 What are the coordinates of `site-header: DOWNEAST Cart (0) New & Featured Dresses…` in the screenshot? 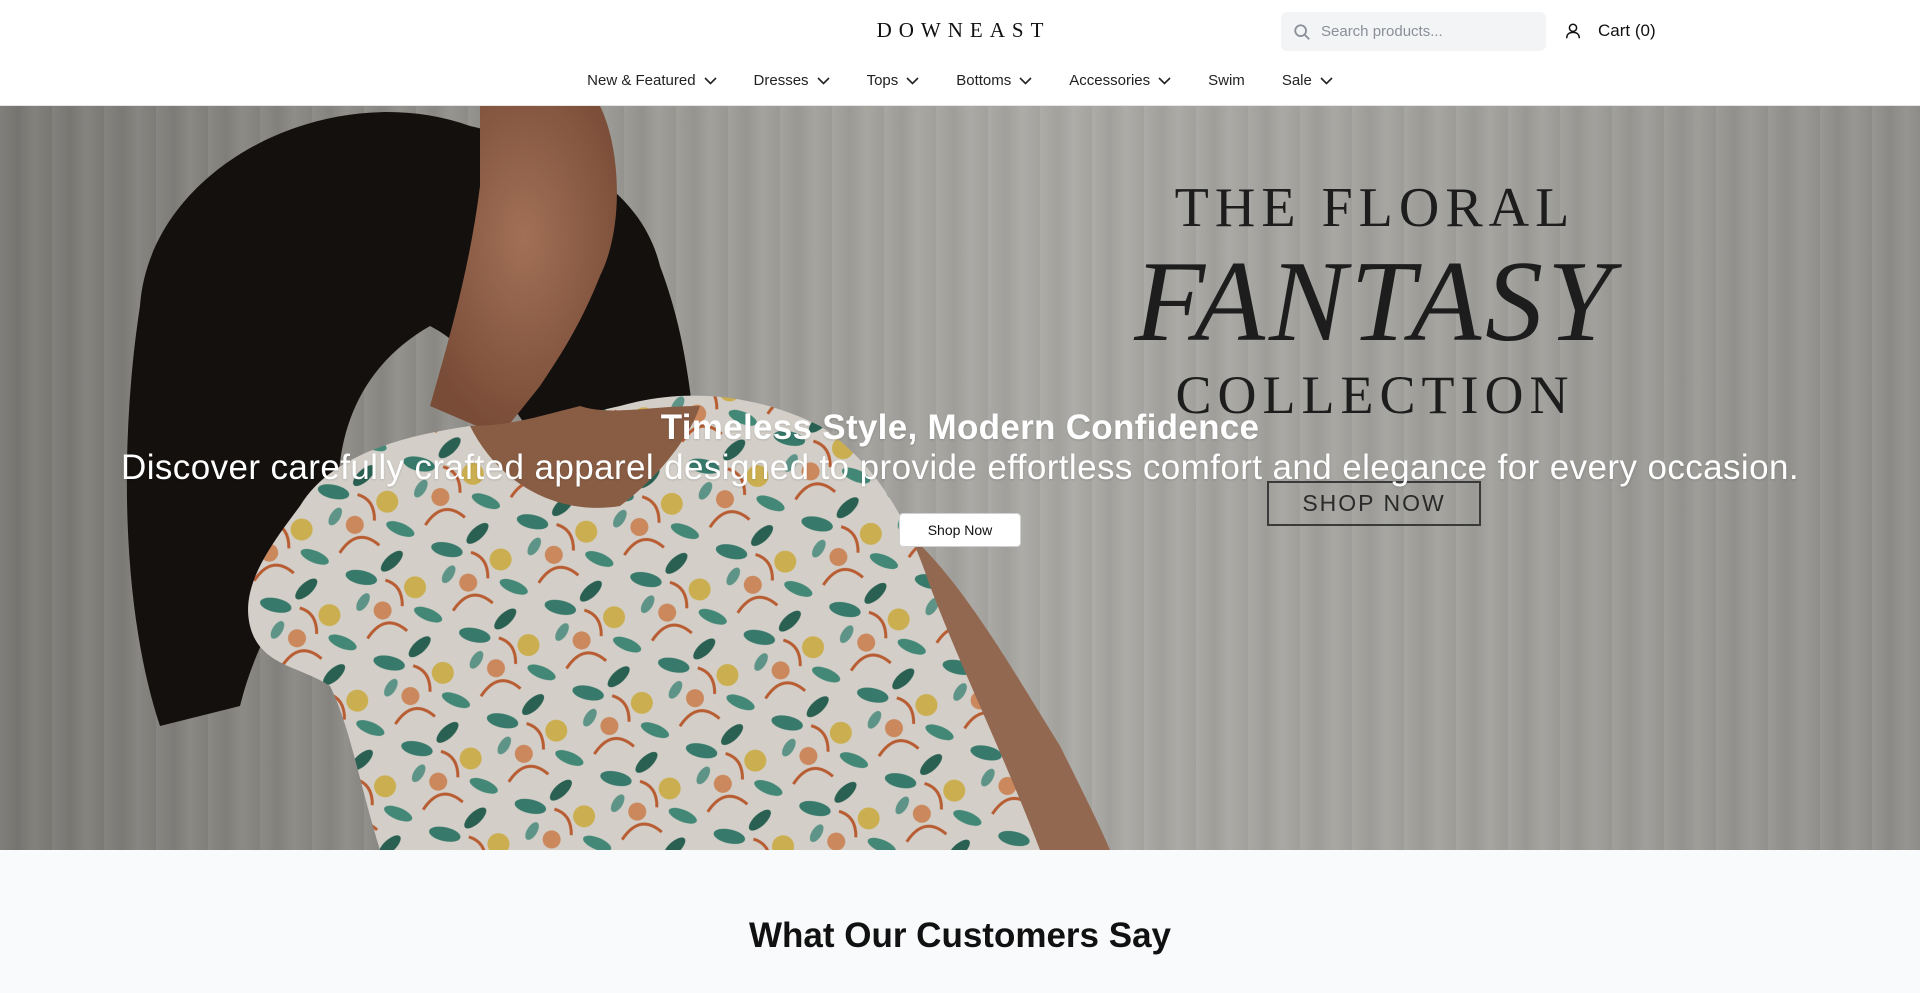 It's located at (960, 53).